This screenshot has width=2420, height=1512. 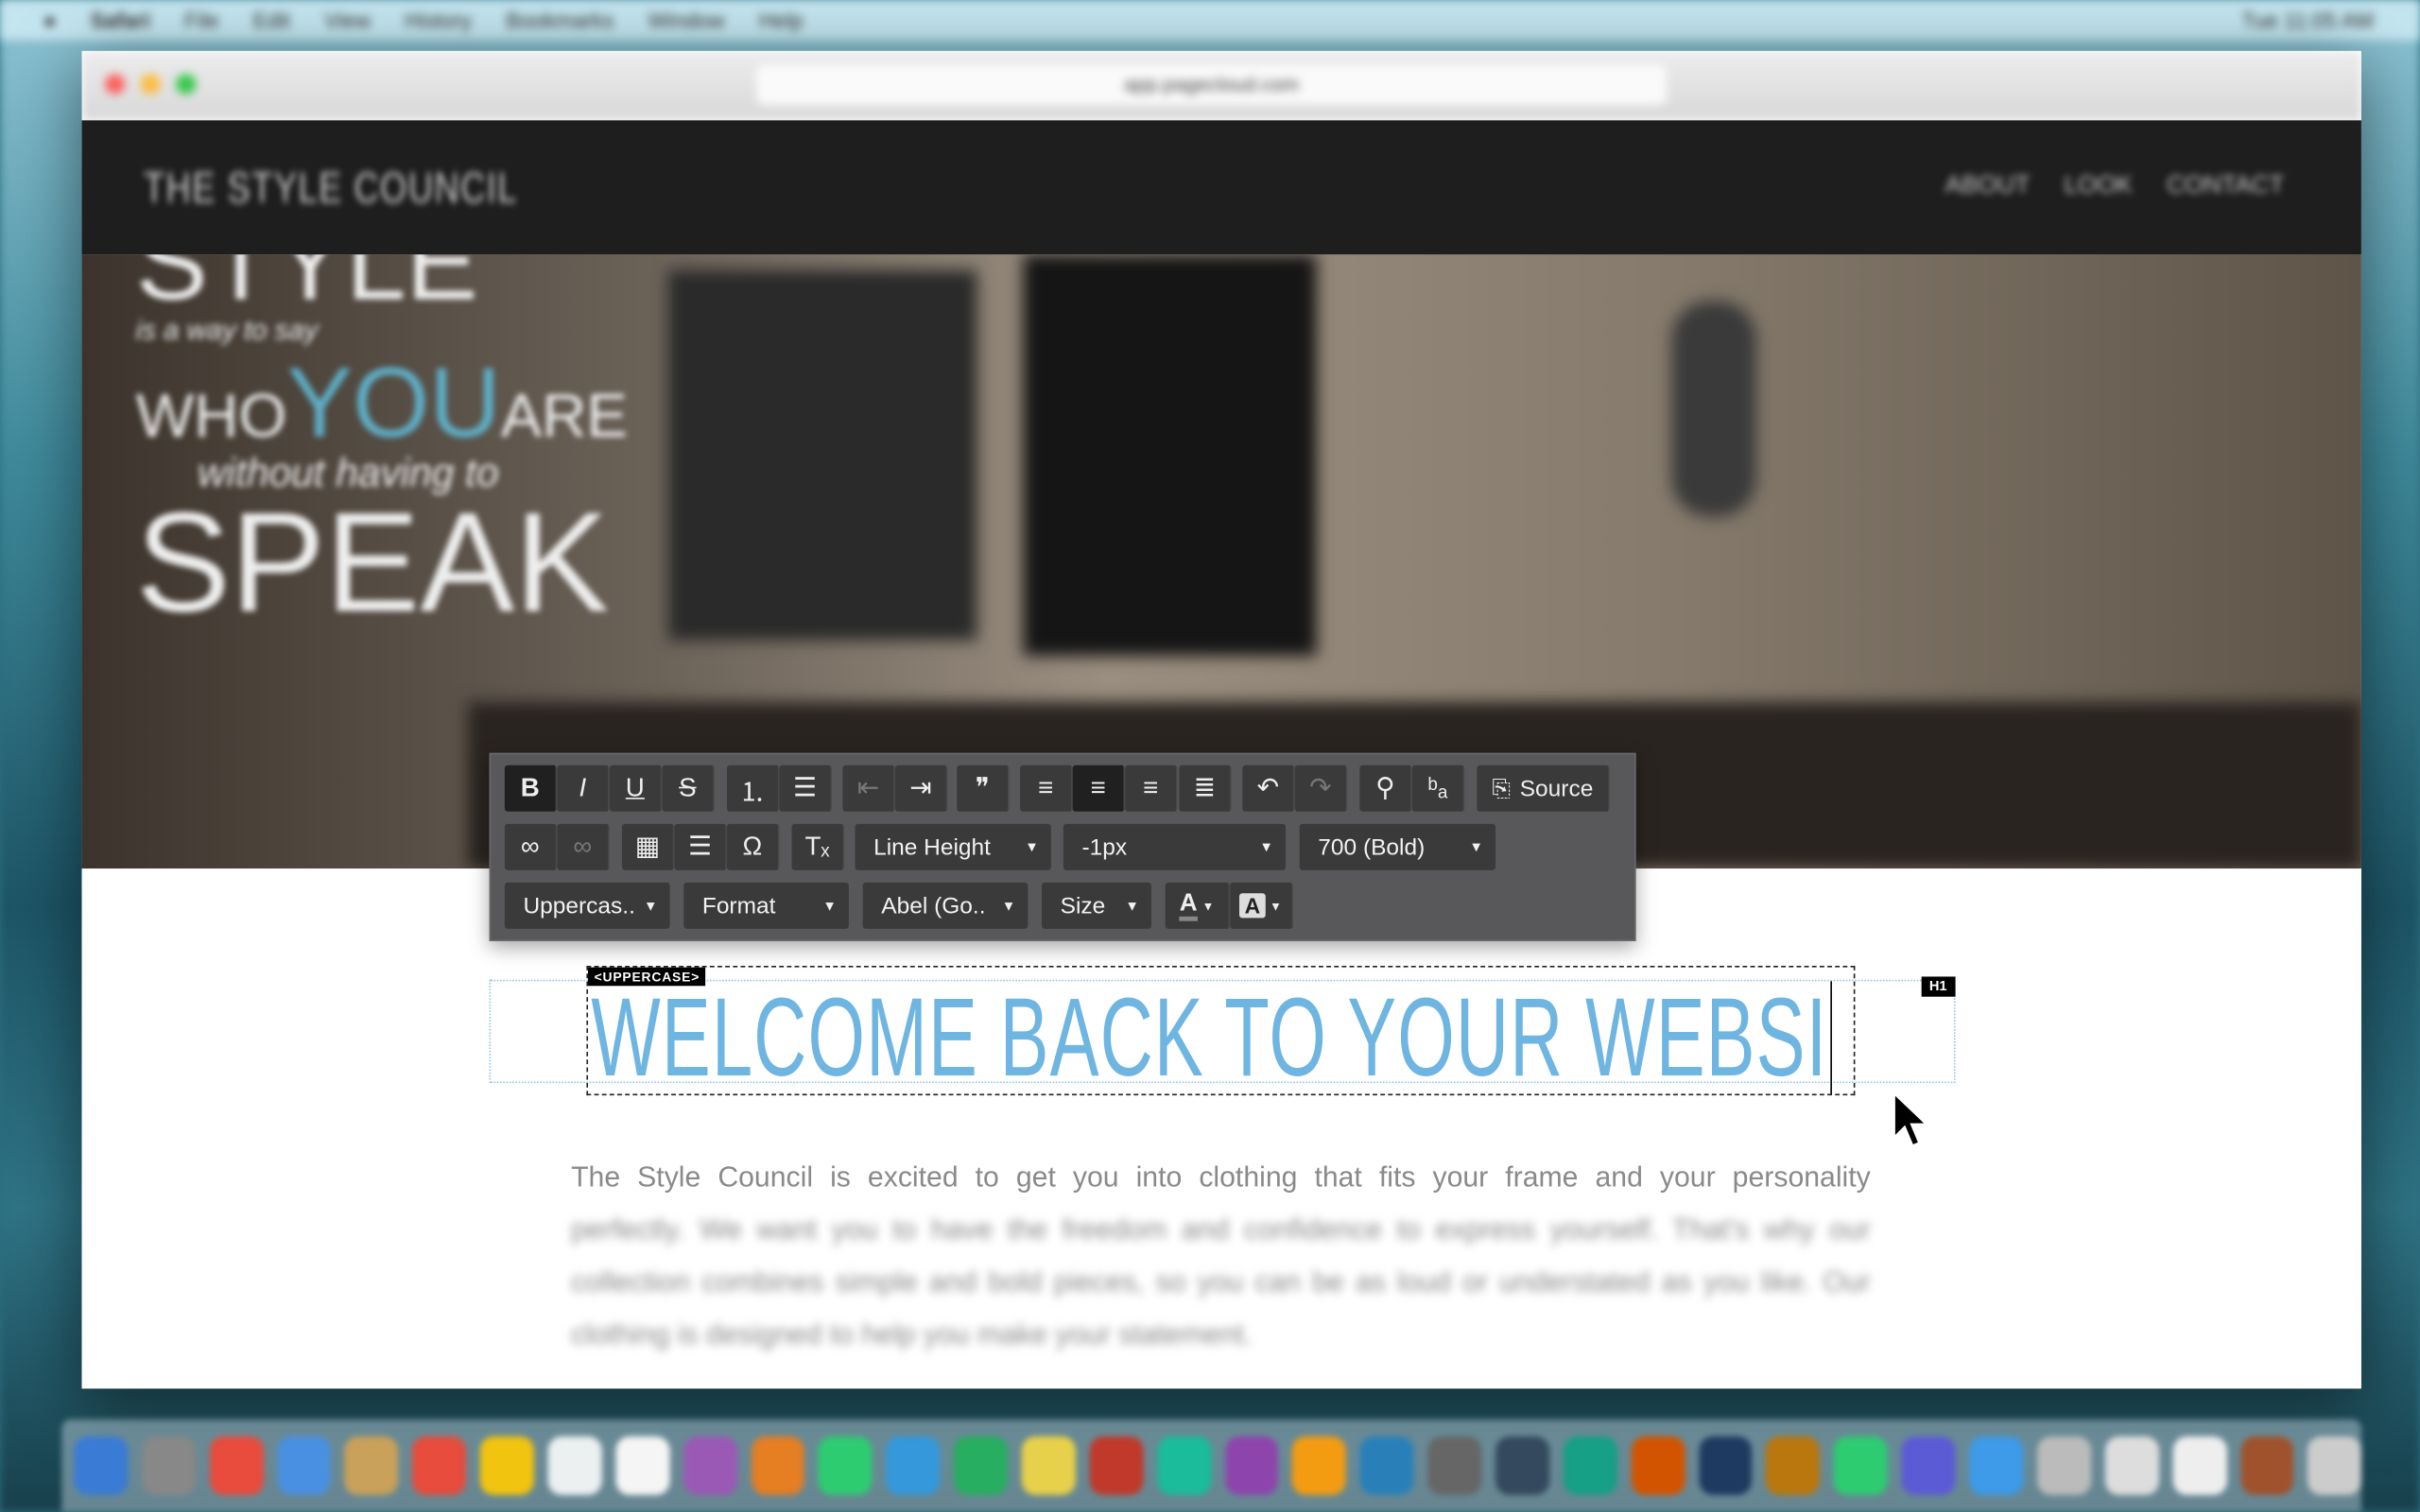 I want to click on address-bar: app.pagecloud.com, so click(x=1211, y=85).